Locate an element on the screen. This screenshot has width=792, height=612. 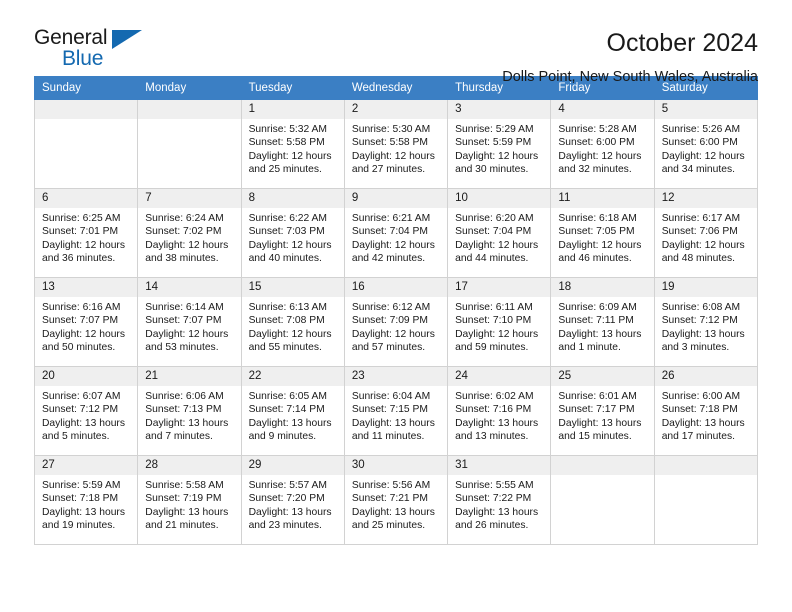
day-number: 9 is located at coordinates (396, 198).